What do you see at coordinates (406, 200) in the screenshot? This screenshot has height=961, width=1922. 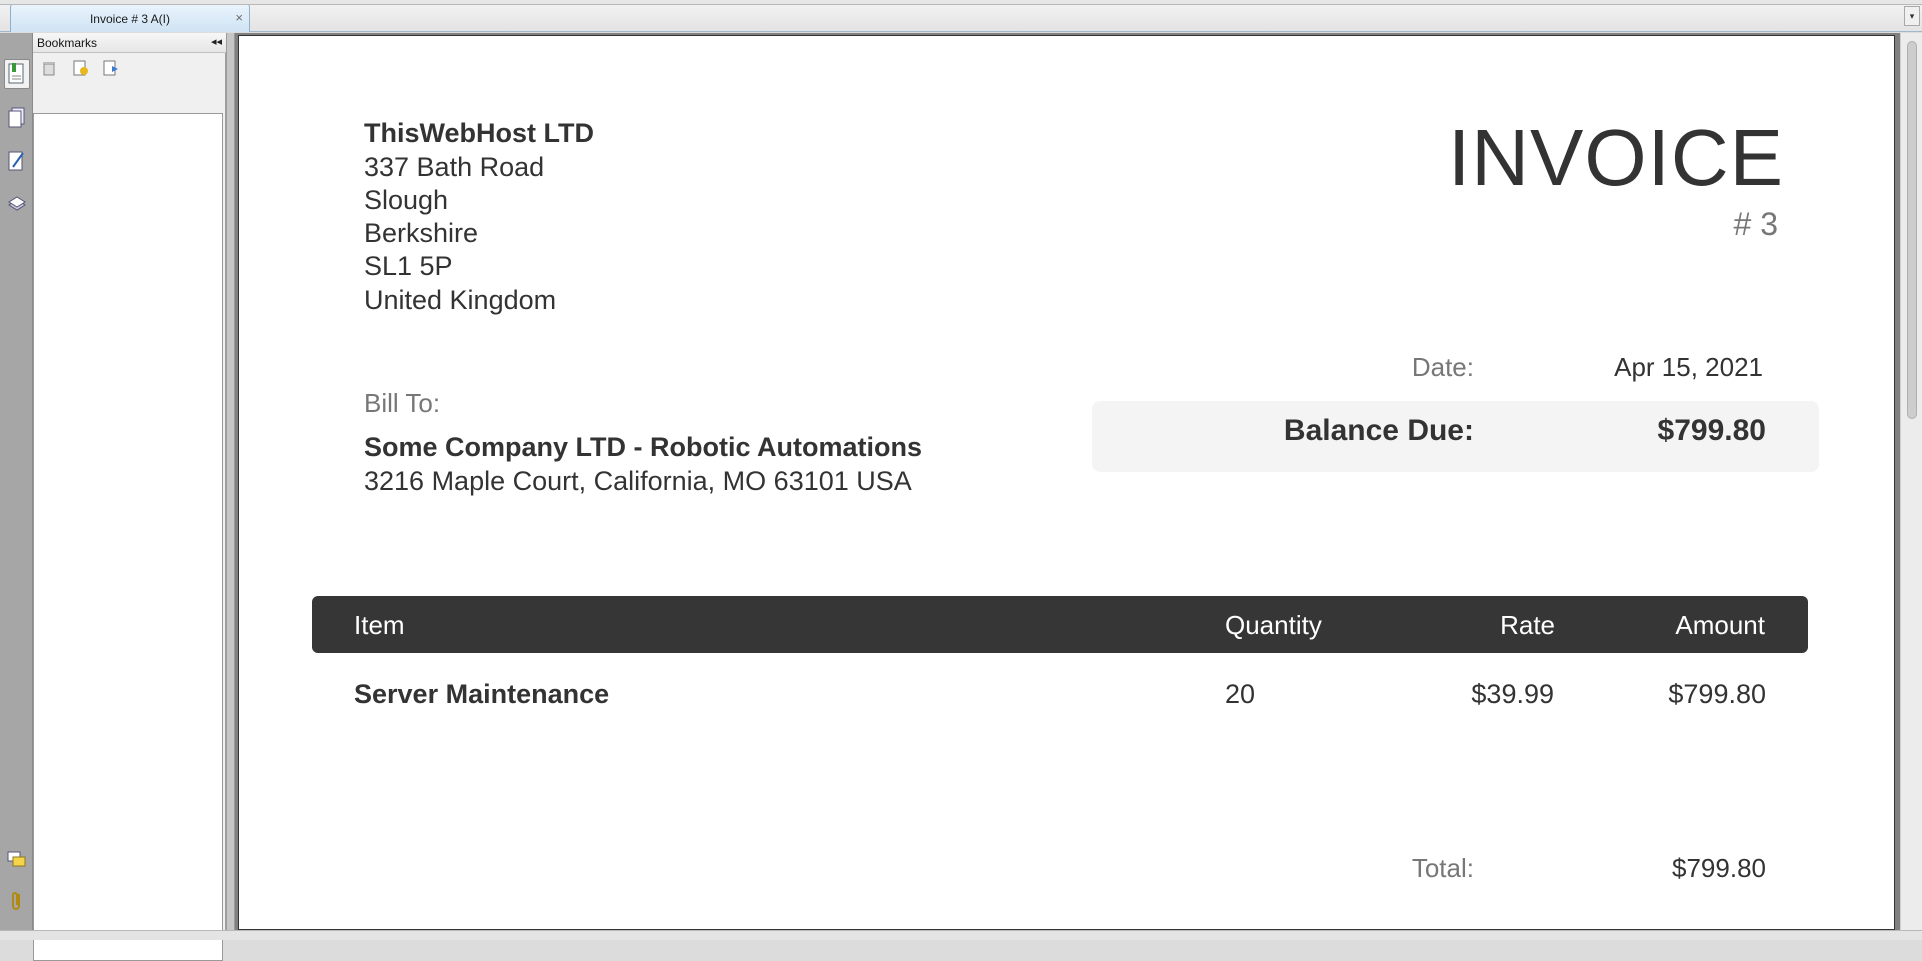 I see `company-address-line: Slough` at bounding box center [406, 200].